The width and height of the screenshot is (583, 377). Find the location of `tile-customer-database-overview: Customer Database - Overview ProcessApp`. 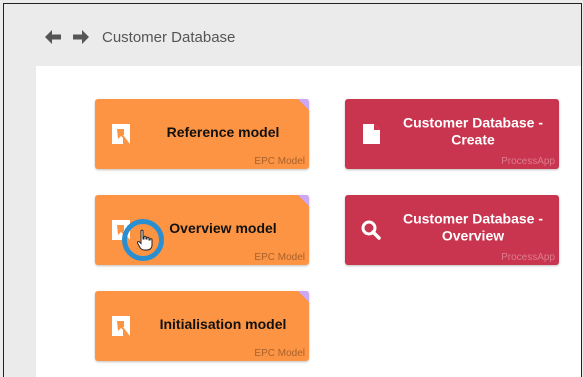

tile-customer-database-overview: Customer Database - Overview ProcessApp is located at coordinates (452, 230).